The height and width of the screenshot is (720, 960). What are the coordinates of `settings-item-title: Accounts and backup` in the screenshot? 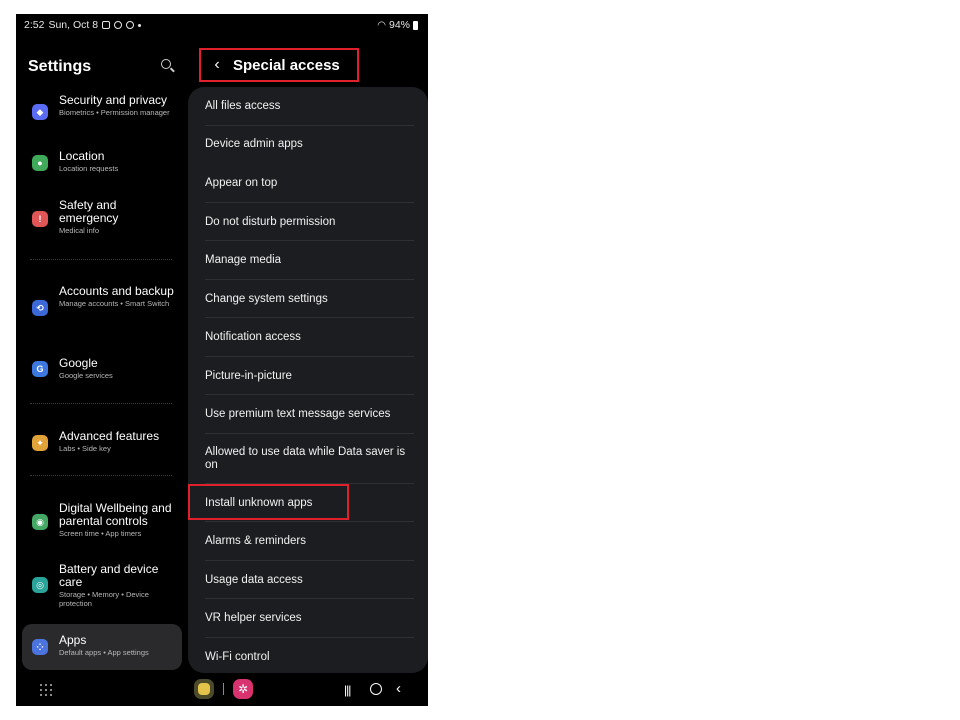 It's located at (116, 291).